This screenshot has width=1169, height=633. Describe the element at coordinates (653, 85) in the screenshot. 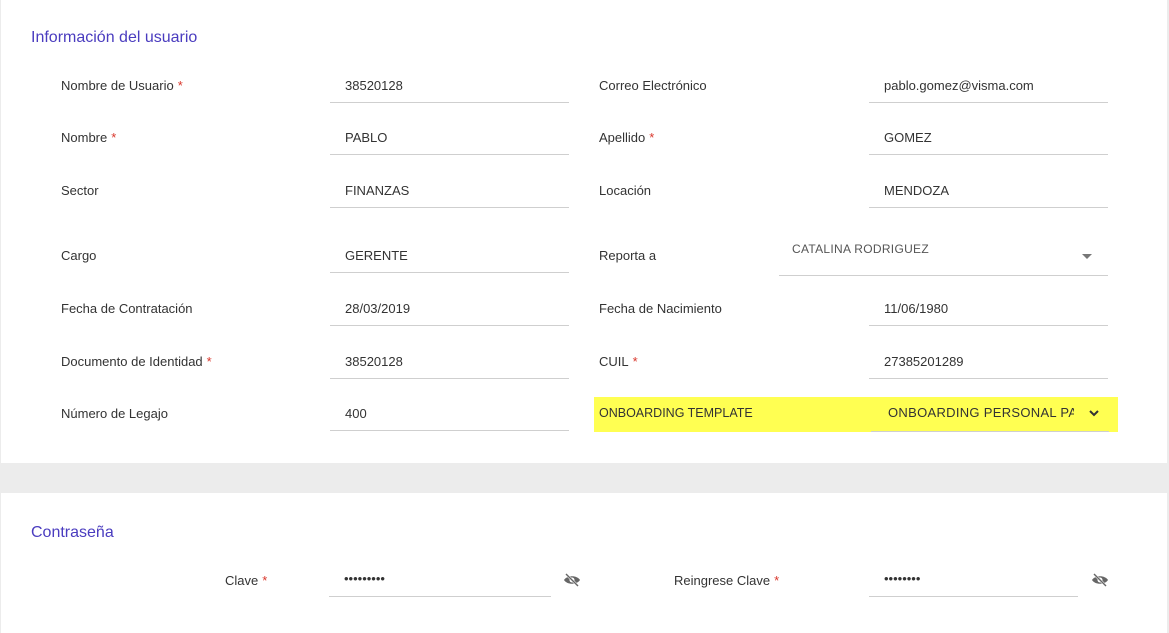

I see `email-label: Correo Electrónico` at that location.